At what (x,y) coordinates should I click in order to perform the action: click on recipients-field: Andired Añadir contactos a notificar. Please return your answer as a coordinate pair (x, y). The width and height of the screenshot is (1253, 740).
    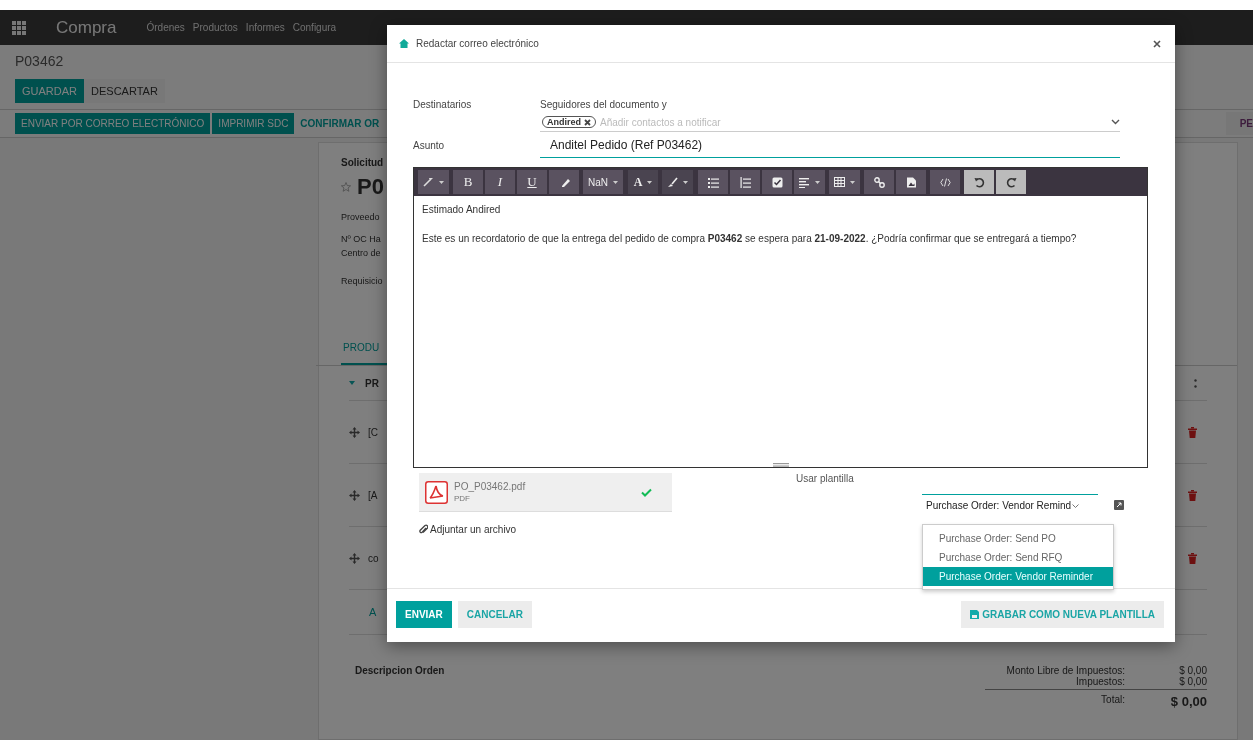
    Looking at the image, I should click on (830, 121).